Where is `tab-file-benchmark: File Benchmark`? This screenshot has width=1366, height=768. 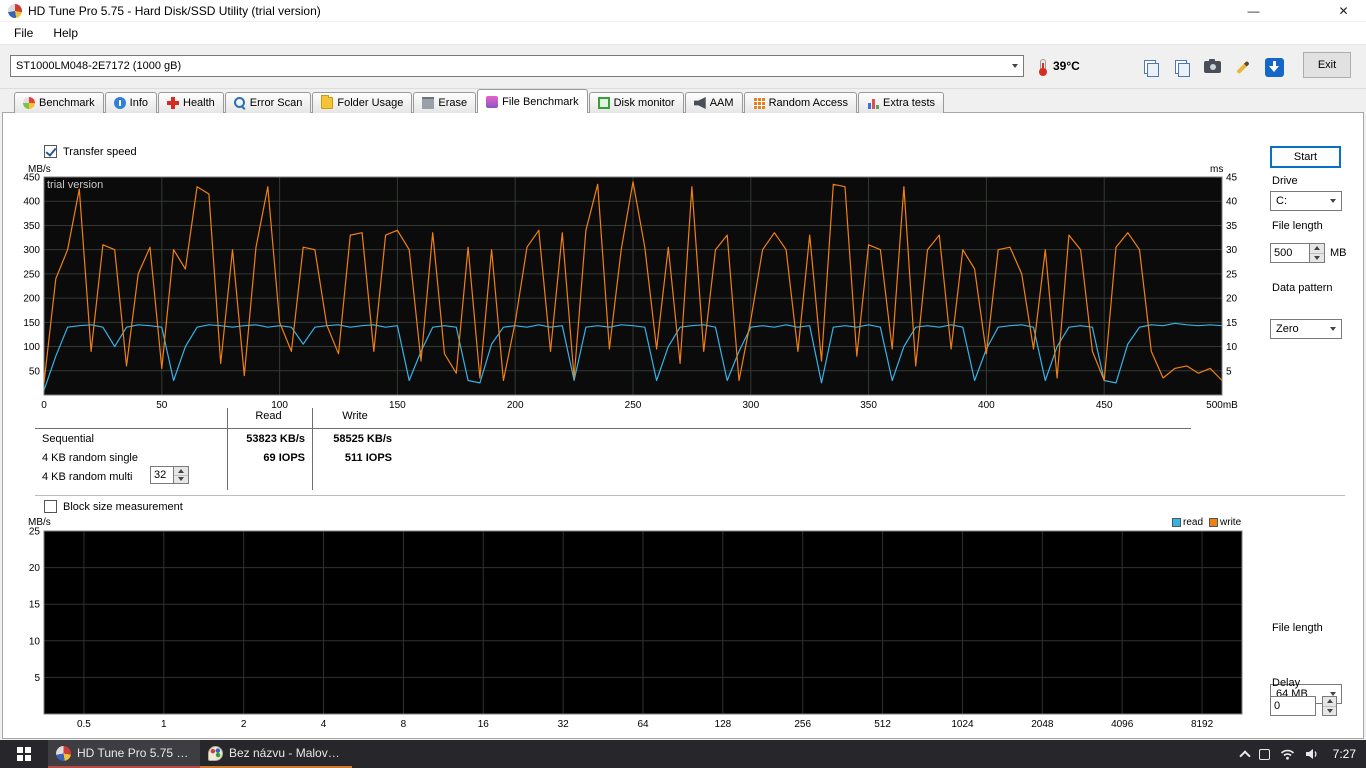 tab-file-benchmark: File Benchmark is located at coordinates (532, 101).